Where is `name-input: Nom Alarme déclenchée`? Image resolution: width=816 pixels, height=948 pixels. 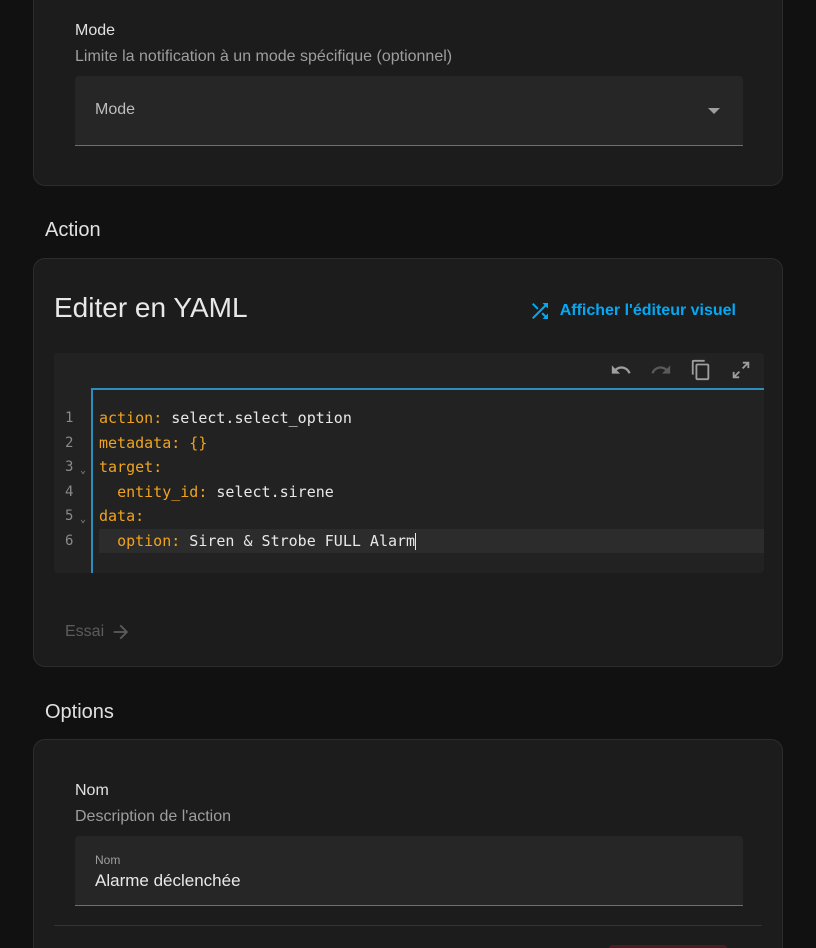 name-input: Nom Alarme déclenchée is located at coordinates (409, 871).